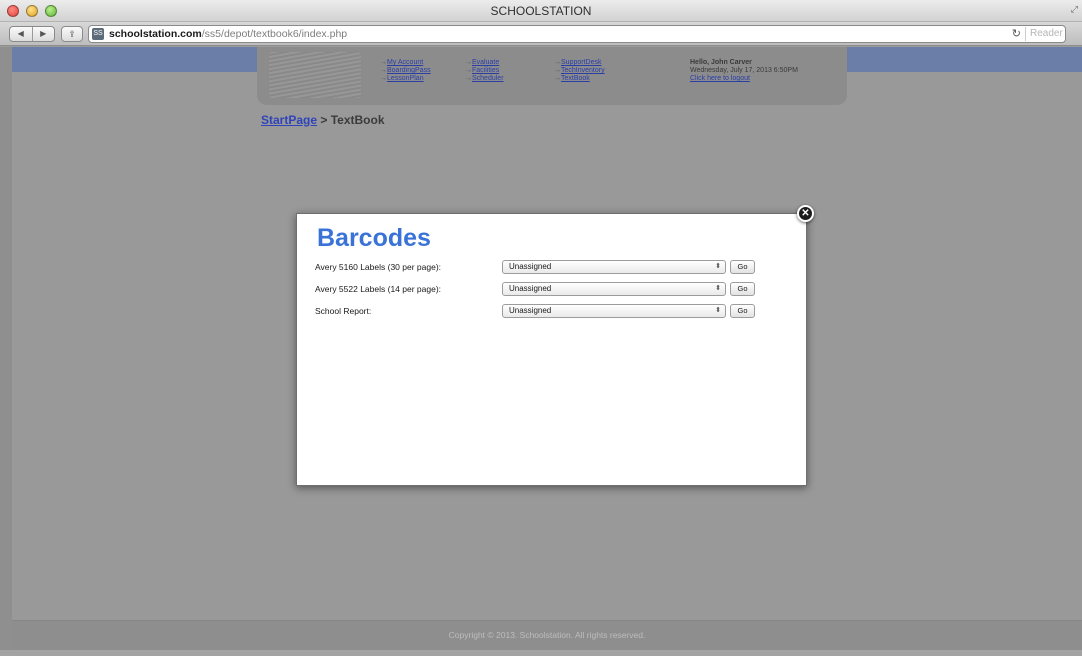 This screenshot has width=1082, height=656. What do you see at coordinates (1016, 33) in the screenshot?
I see `reload-icon: ↻` at bounding box center [1016, 33].